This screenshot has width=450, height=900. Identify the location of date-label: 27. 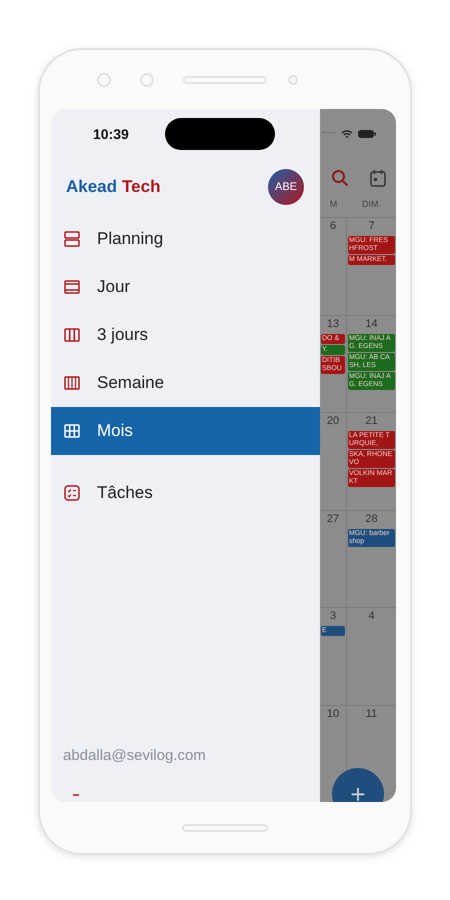
(333, 519).